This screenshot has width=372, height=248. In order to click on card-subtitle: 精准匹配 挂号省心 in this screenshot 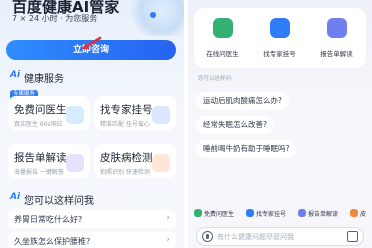, I will do `click(125, 124)`.